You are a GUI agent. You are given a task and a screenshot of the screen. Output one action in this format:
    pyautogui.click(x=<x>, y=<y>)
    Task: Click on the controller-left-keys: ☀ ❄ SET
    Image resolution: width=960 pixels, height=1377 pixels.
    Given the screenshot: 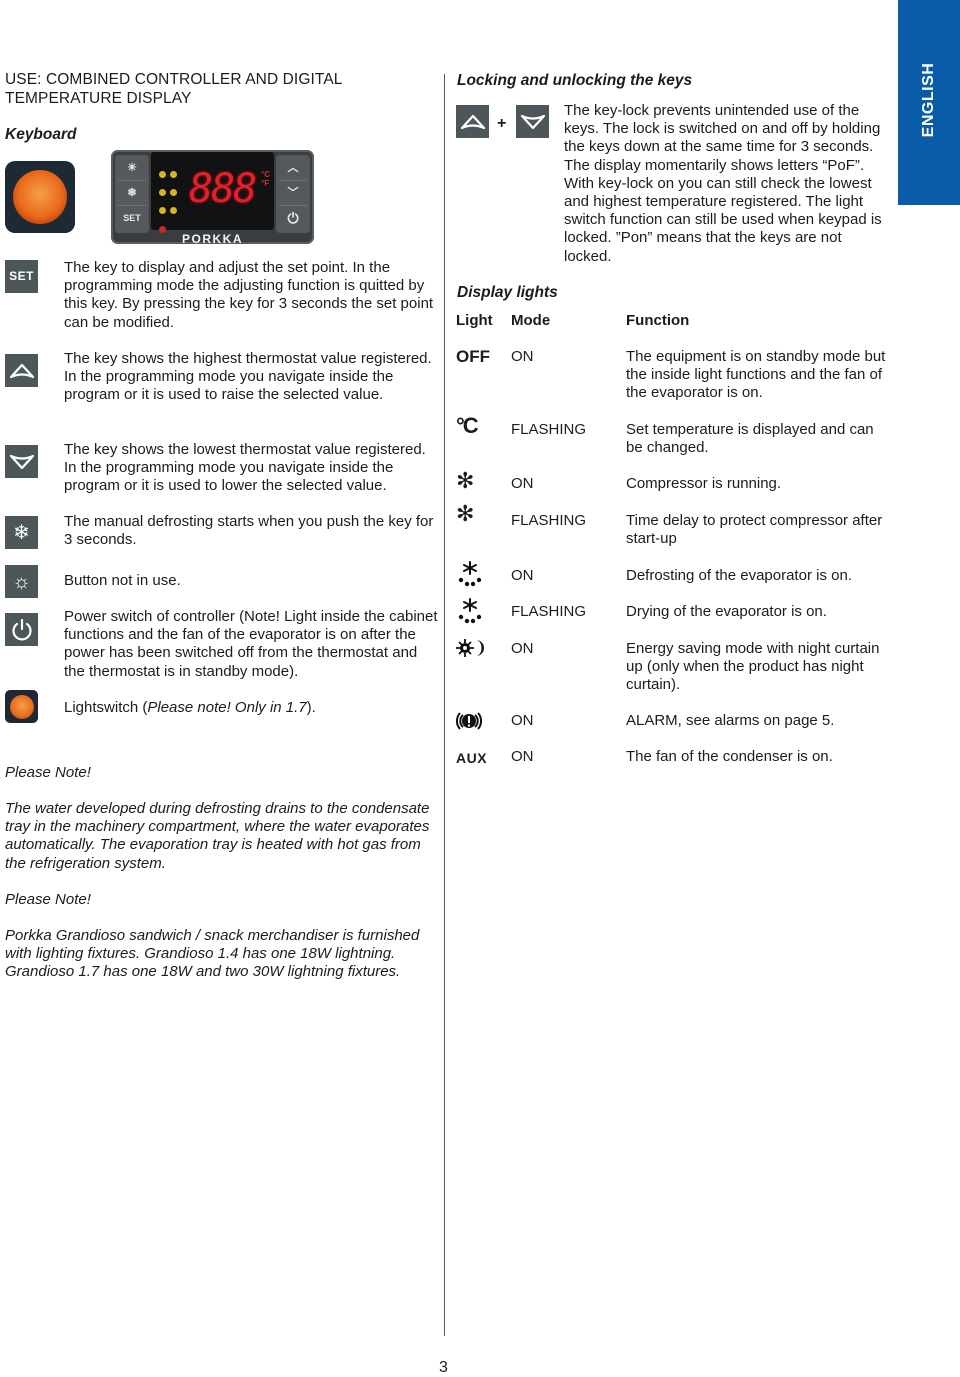 What is the action you would take?
    pyautogui.click(x=132, y=194)
    